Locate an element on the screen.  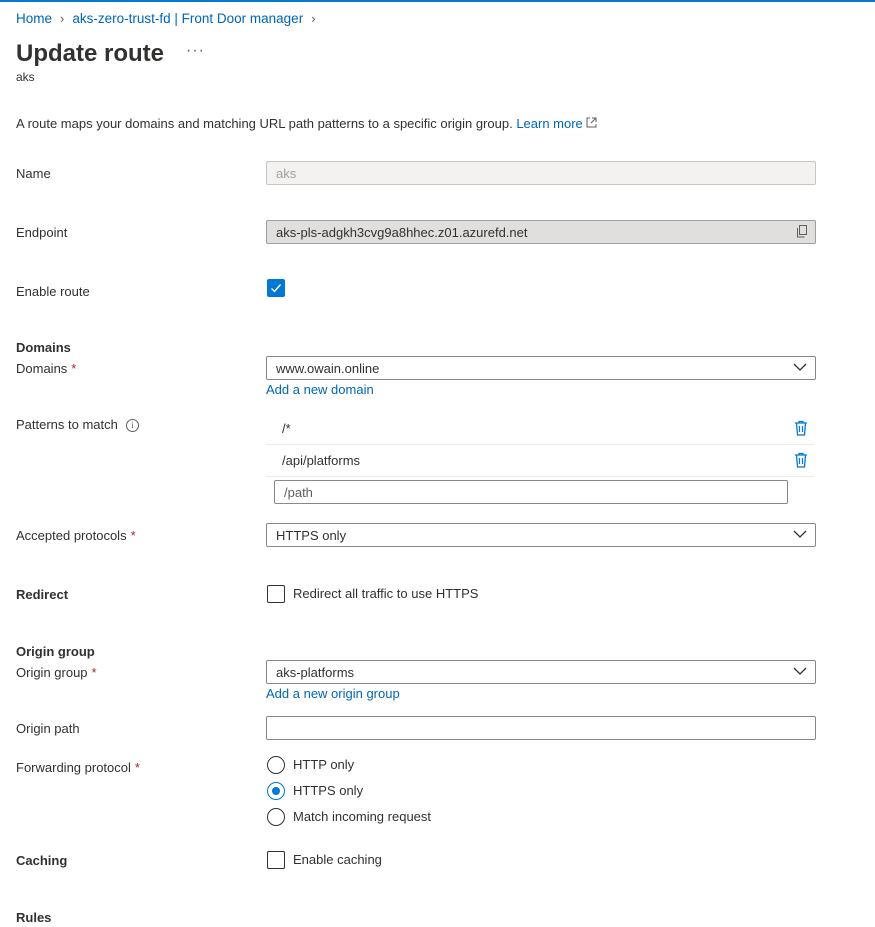
origin-group-section-heading: Origin group is located at coordinates (55, 651).